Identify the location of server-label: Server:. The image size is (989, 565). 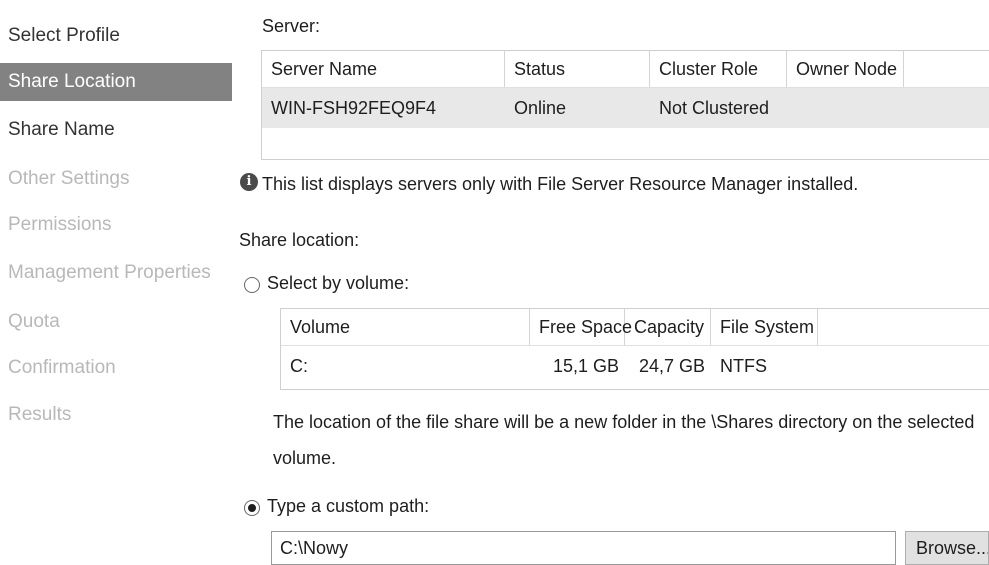
(291, 26).